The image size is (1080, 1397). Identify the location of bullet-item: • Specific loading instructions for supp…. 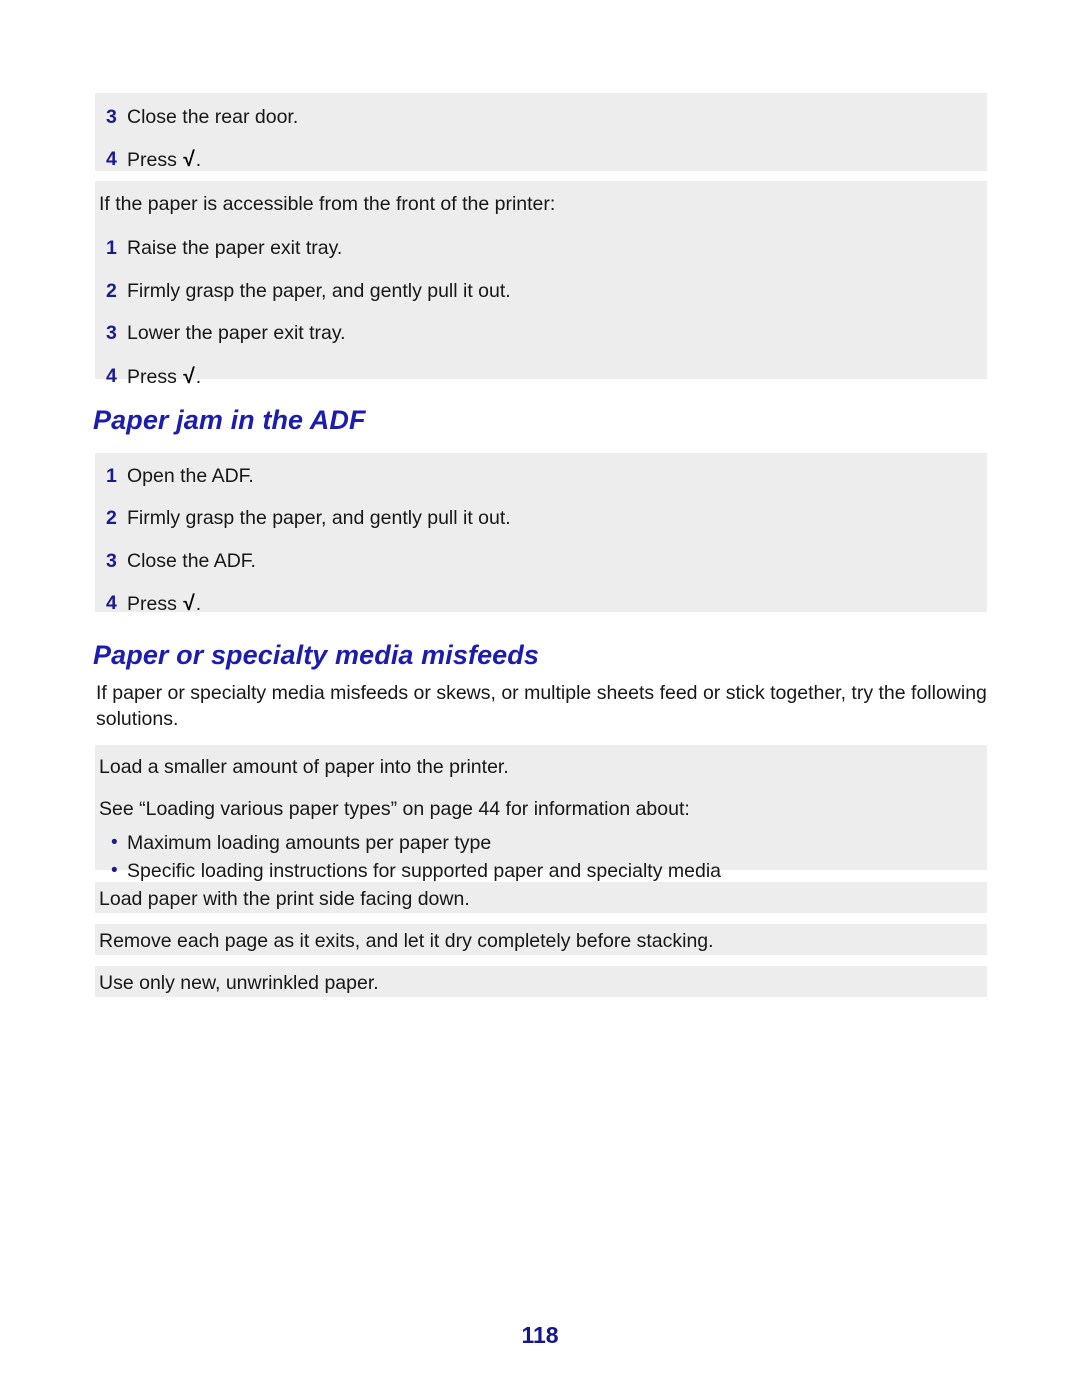
(541, 871).